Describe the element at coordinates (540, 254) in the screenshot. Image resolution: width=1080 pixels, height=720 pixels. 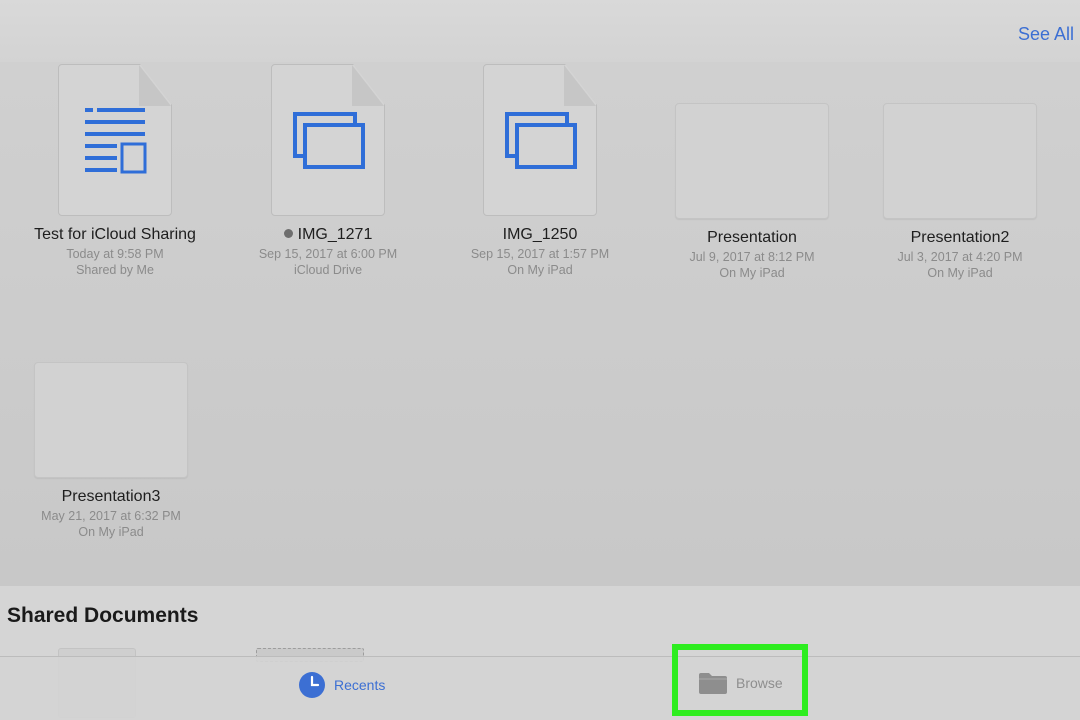
I see `document-date: Sep 15, 2017 at 1:57 PM` at that location.